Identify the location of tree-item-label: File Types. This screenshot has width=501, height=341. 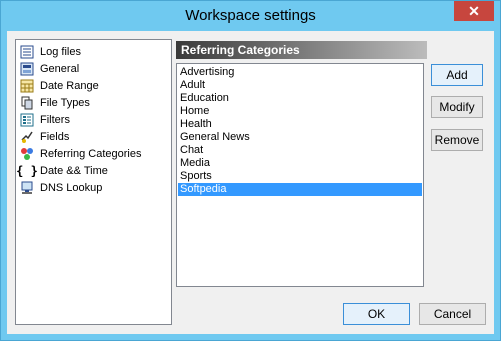
(65, 102).